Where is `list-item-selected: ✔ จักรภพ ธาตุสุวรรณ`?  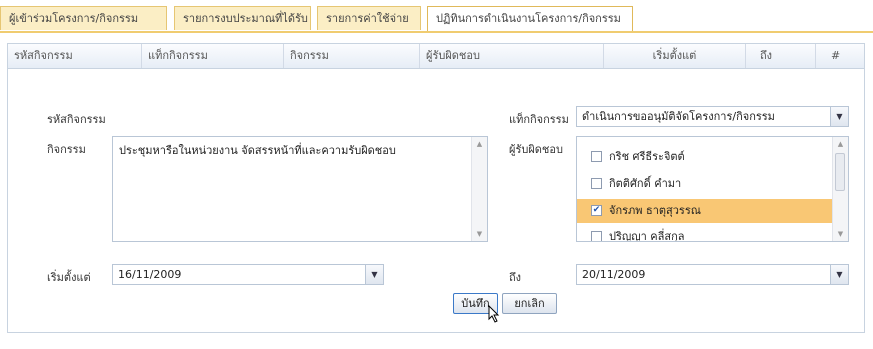
list-item-selected: ✔ จักรภพ ธาตุสุวรรณ is located at coordinates (705, 211).